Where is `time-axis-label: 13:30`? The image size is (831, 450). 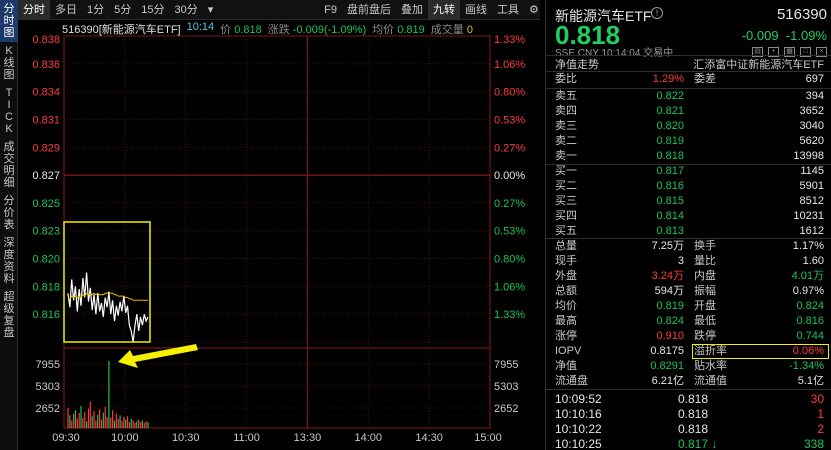
time-axis-label: 13:30 is located at coordinates (308, 438).